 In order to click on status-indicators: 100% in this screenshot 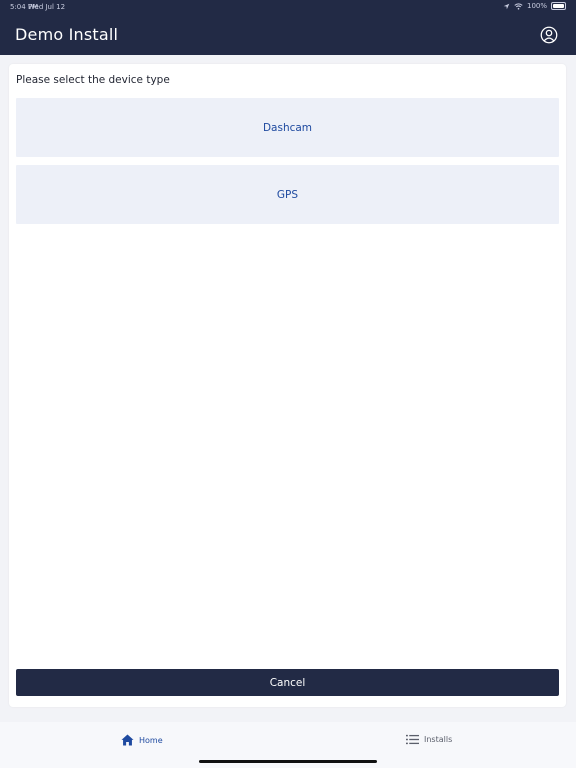, I will do `click(534, 6)`.